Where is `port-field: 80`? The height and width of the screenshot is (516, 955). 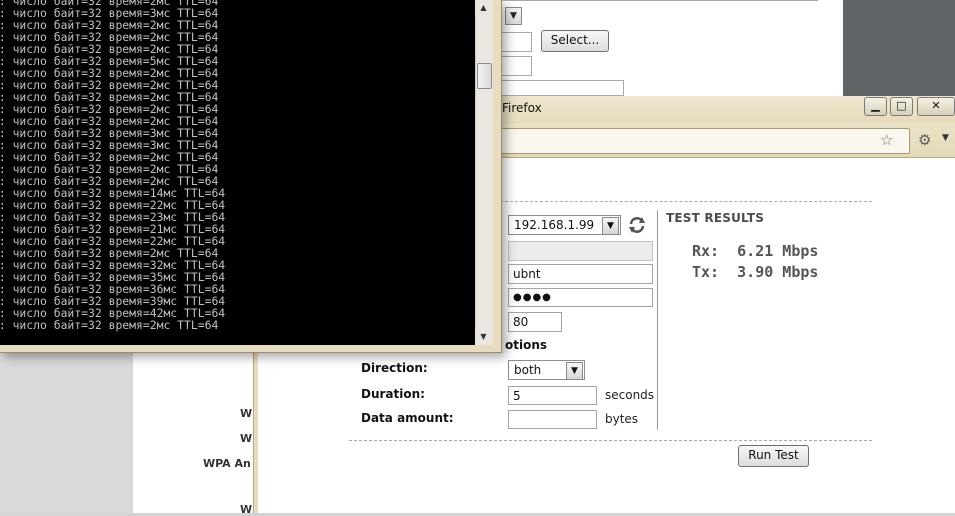 port-field: 80 is located at coordinates (535, 322).